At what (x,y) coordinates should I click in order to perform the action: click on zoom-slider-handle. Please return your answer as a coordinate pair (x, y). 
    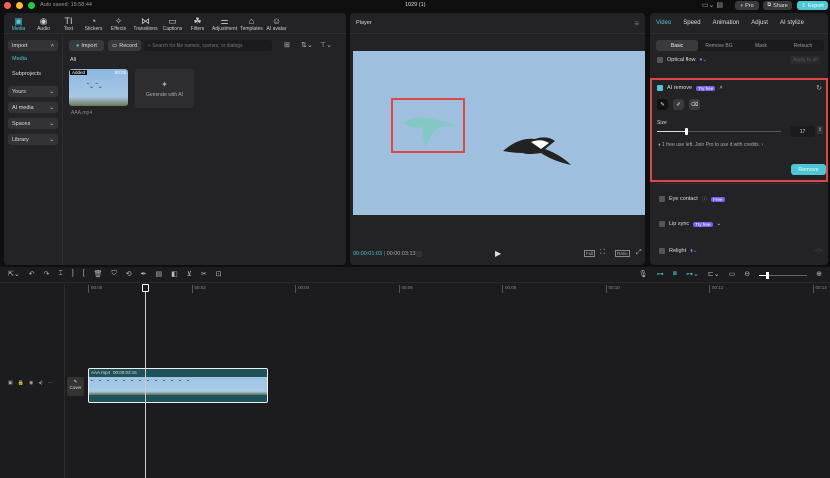
    Looking at the image, I should click on (768, 275).